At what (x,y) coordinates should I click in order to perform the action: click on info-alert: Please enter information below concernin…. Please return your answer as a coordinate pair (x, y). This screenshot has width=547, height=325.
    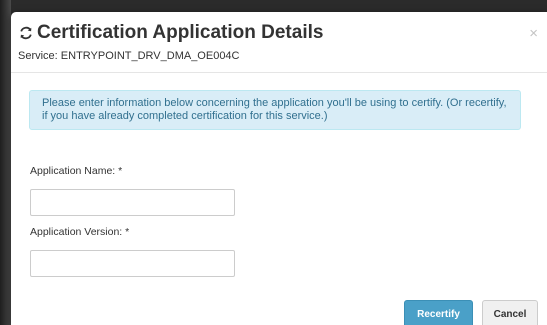
    Looking at the image, I should click on (275, 110).